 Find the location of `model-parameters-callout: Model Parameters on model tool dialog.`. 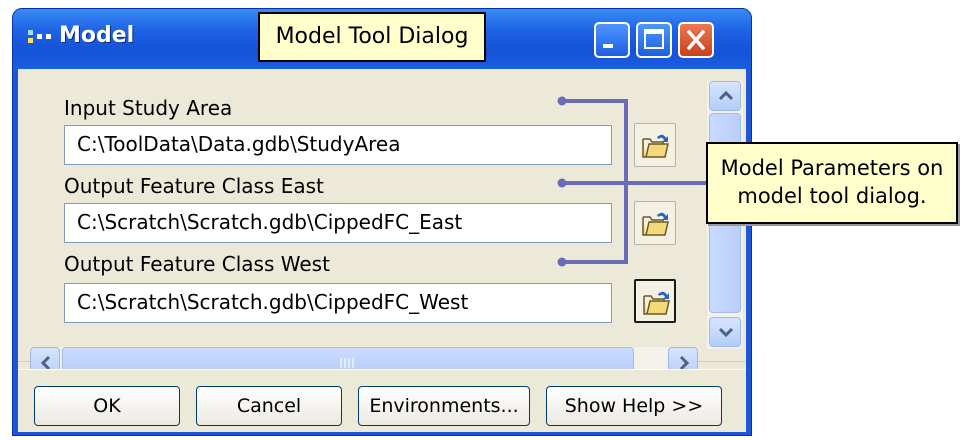

model-parameters-callout: Model Parameters on model tool dialog. is located at coordinates (832, 183).